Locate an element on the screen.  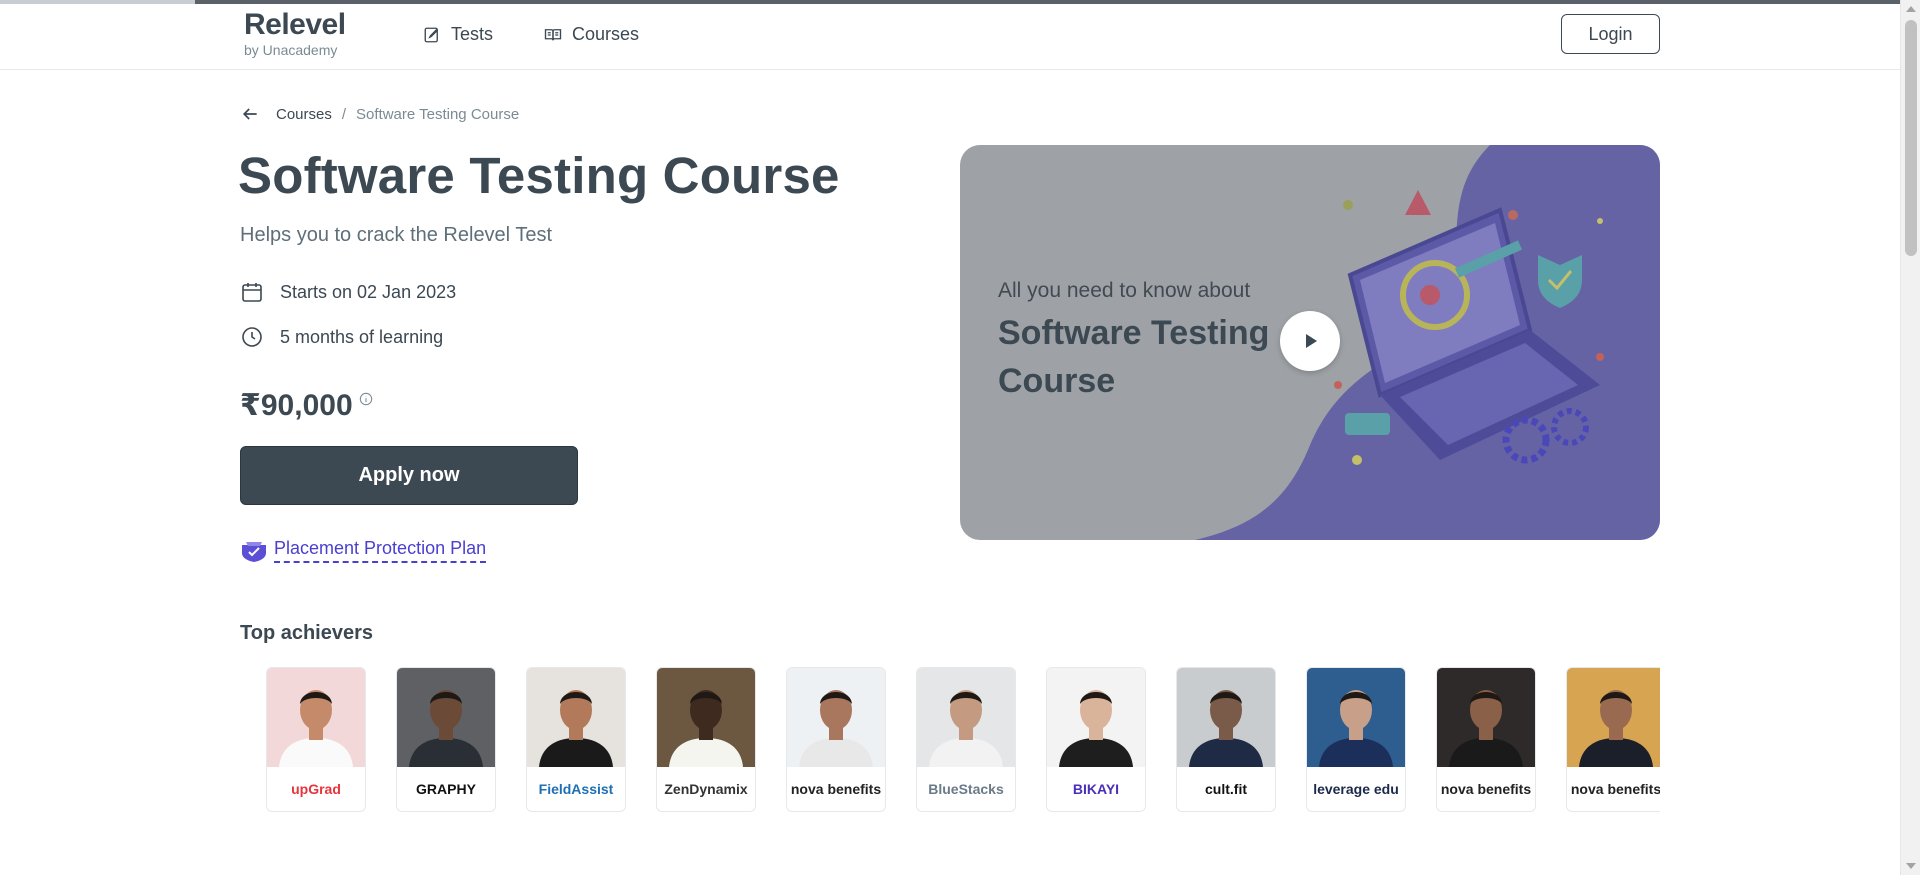
company-logo: GRAPHY is located at coordinates (446, 789).